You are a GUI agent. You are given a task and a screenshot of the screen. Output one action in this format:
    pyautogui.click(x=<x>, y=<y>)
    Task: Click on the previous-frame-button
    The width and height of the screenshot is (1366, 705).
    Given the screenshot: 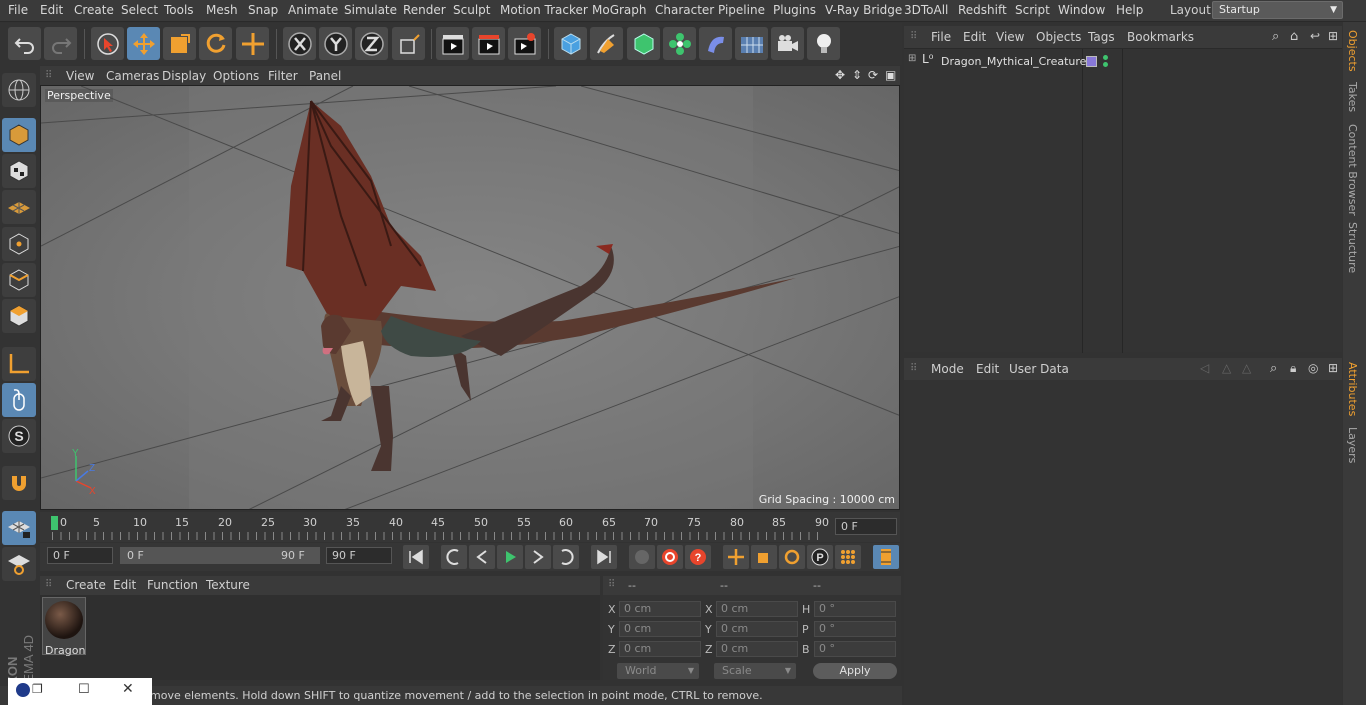 What is the action you would take?
    pyautogui.click(x=482, y=557)
    